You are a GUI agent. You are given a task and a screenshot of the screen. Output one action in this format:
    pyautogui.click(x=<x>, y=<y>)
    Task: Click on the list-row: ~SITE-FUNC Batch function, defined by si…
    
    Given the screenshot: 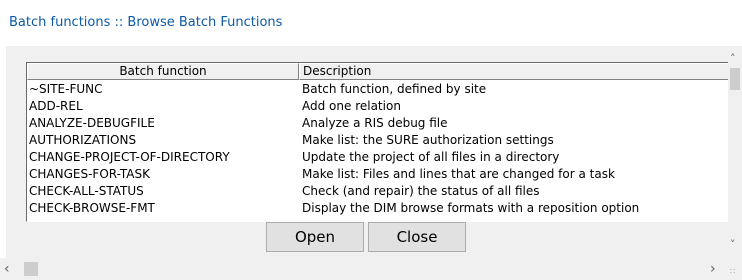 What is the action you would take?
    pyautogui.click(x=381, y=89)
    